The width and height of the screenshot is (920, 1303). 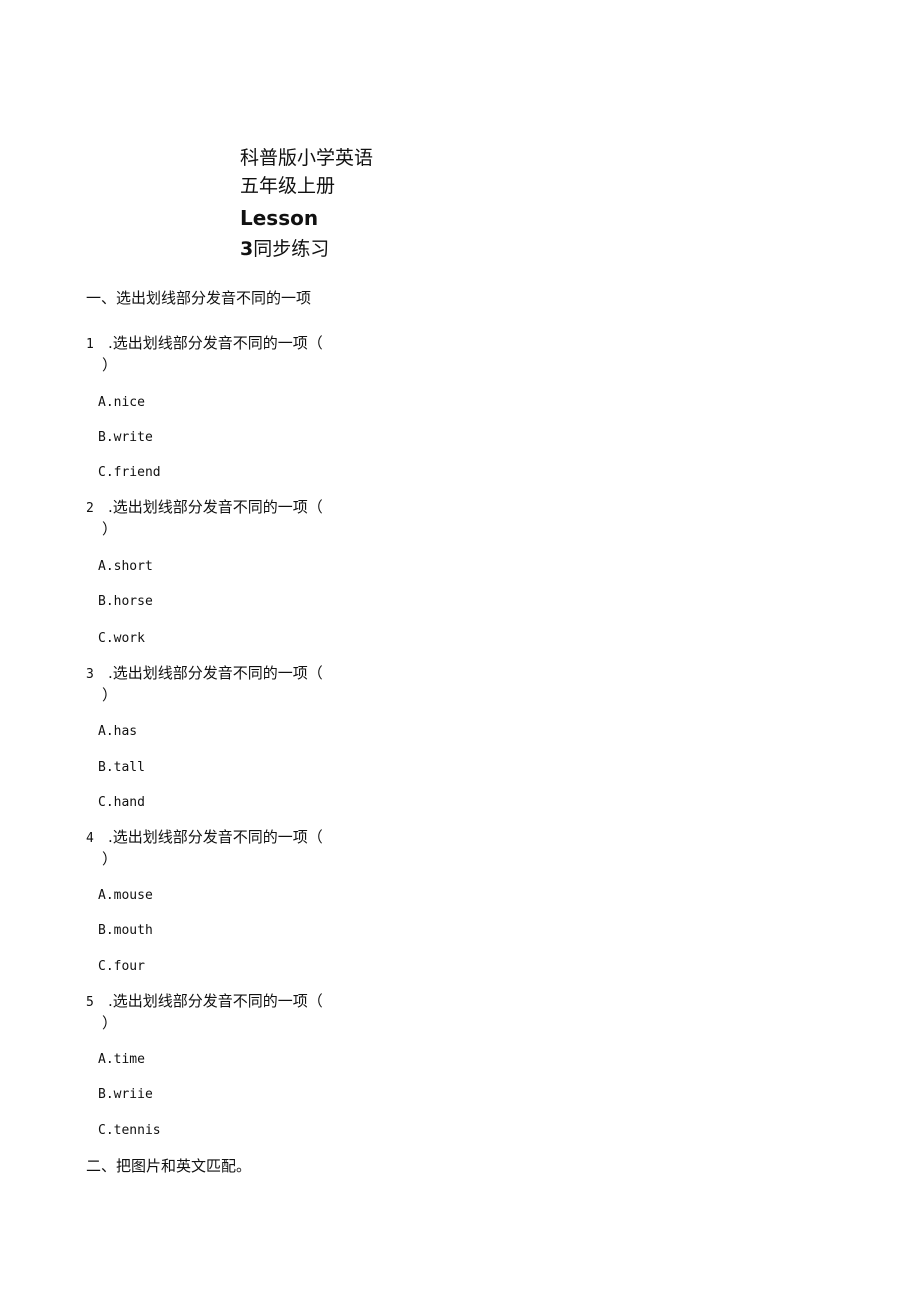 I want to click on title-lesson: Lesson, so click(x=279, y=218).